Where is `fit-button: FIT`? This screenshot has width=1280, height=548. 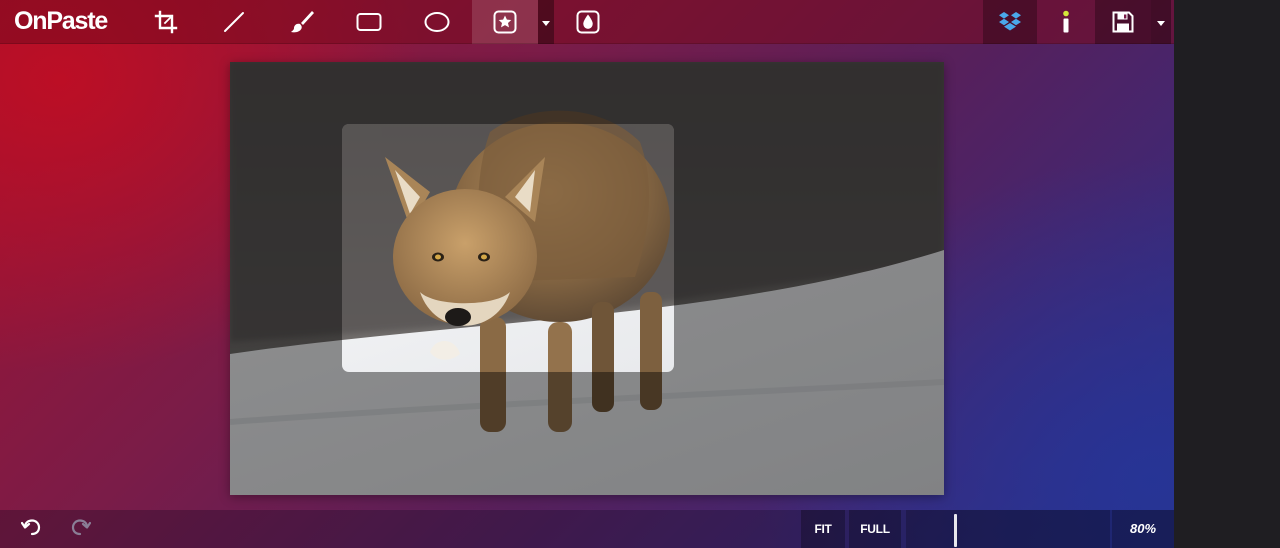 fit-button: FIT is located at coordinates (823, 529).